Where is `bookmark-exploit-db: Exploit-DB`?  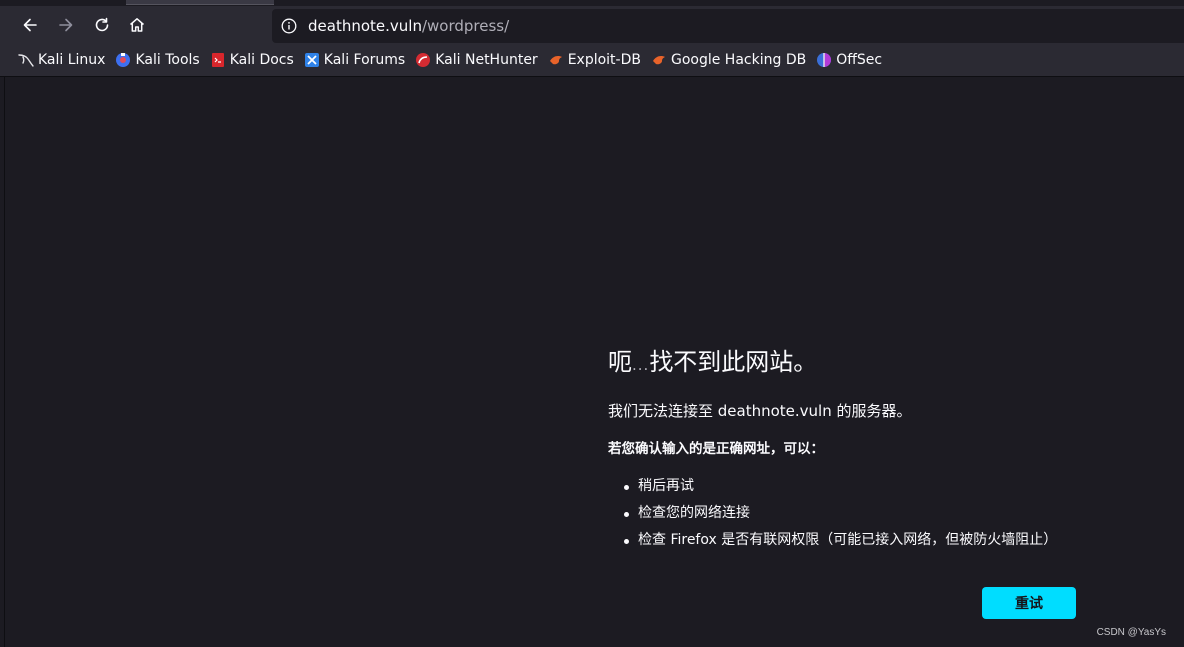
bookmark-exploit-db: Exploit-DB is located at coordinates (594, 60).